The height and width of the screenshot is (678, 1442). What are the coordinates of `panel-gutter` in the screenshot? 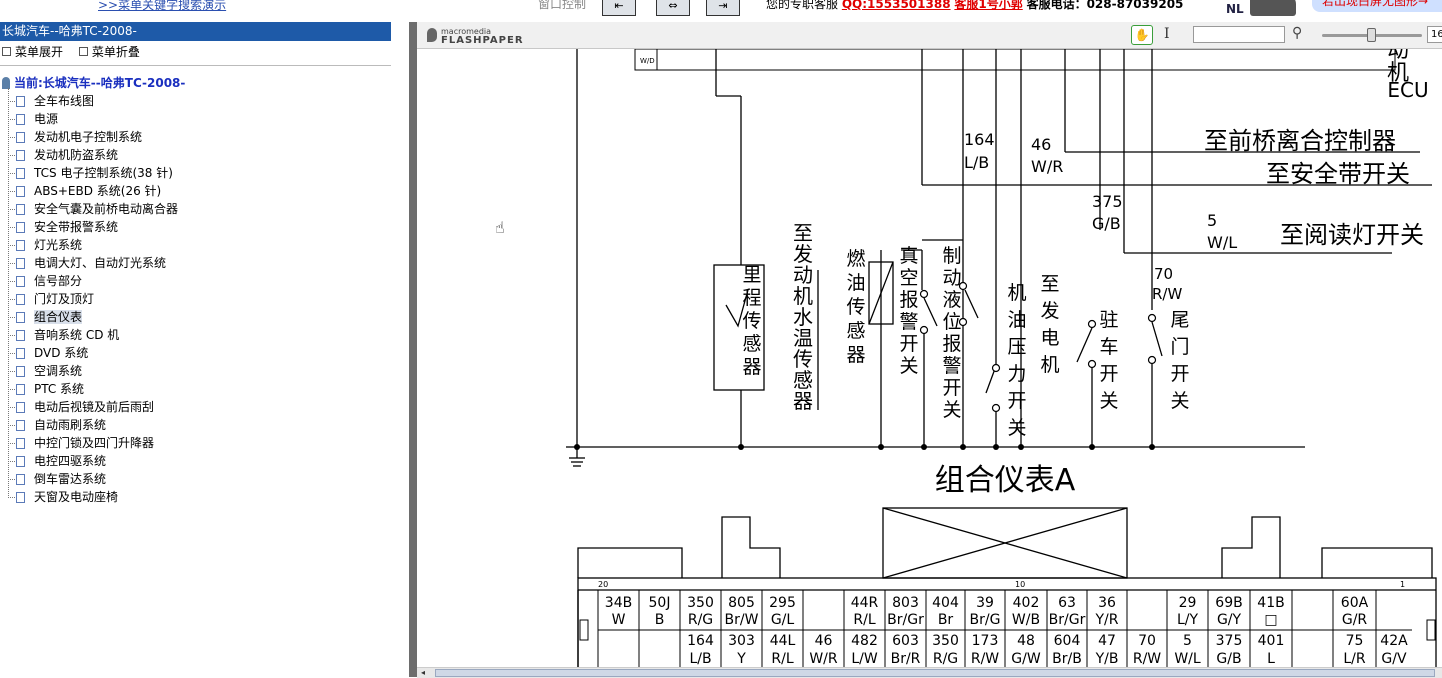 It's located at (400, 349).